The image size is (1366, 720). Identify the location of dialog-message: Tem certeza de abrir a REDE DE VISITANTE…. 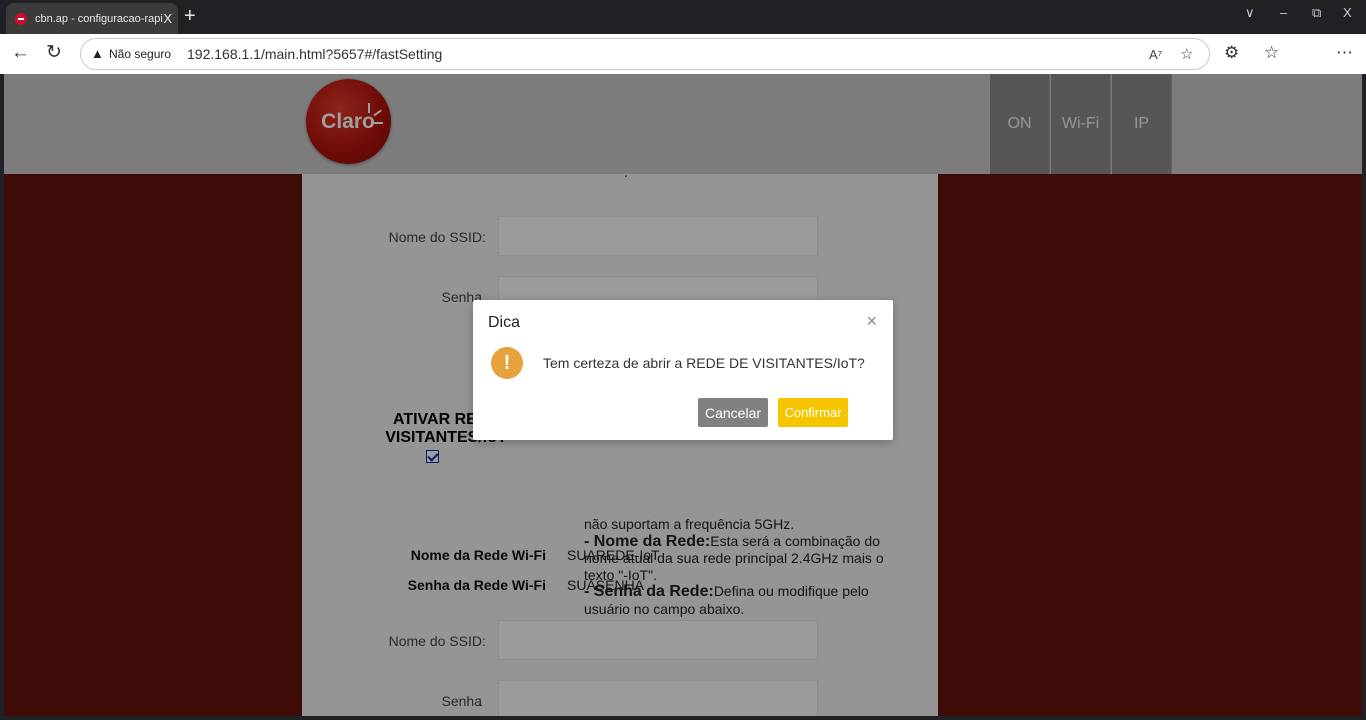
(704, 363).